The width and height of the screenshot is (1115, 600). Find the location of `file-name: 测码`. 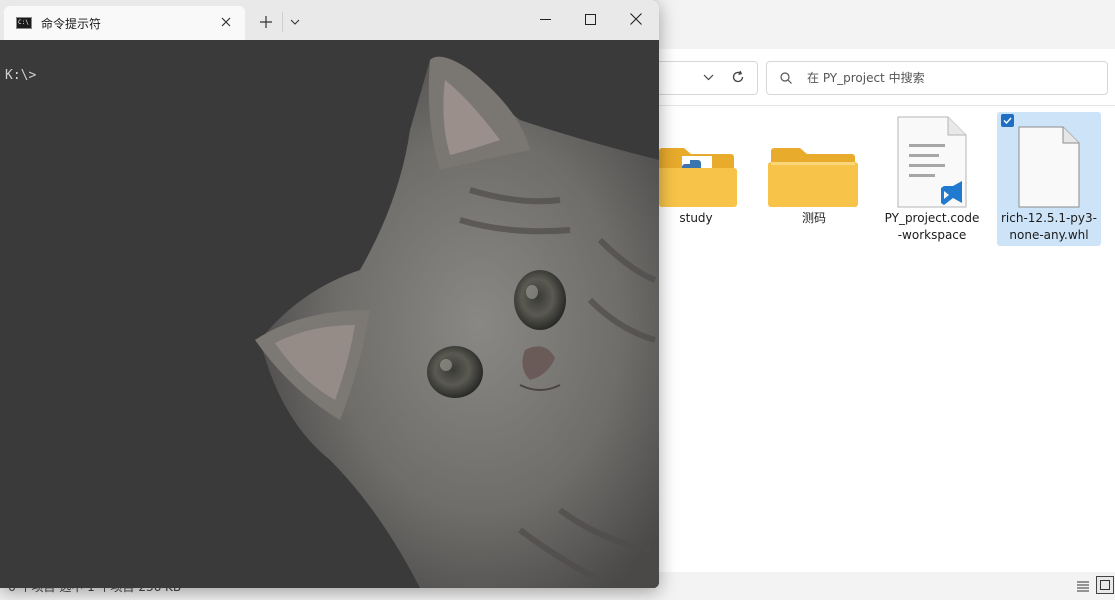

file-name: 测码 is located at coordinates (813, 218).